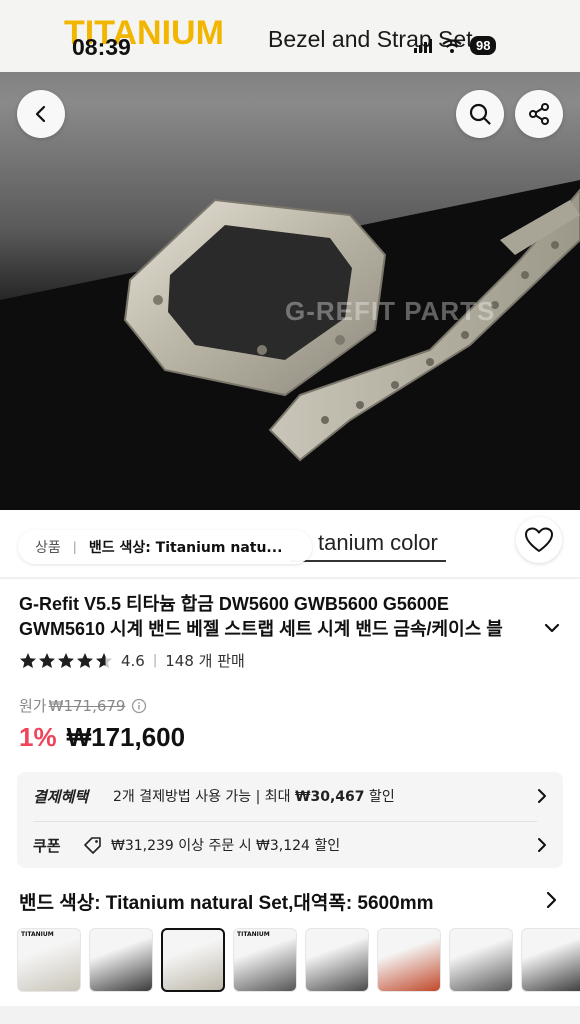 The width and height of the screenshot is (580, 1024). I want to click on wishlist-button, so click(539, 540).